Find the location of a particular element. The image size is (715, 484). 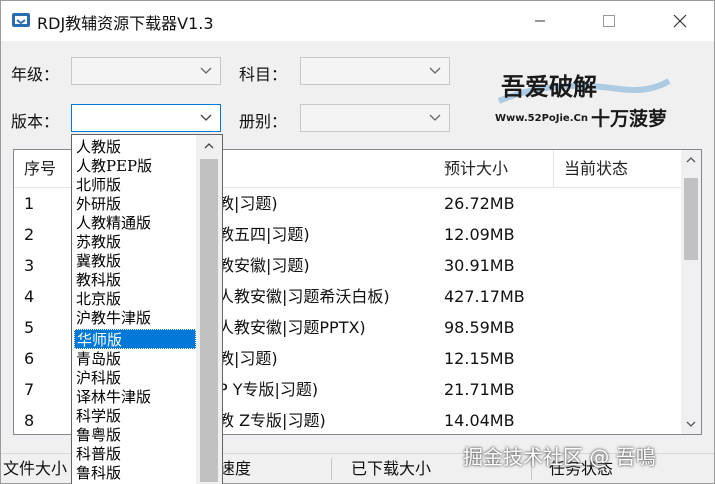

minimize-icon is located at coordinates (540, 21).